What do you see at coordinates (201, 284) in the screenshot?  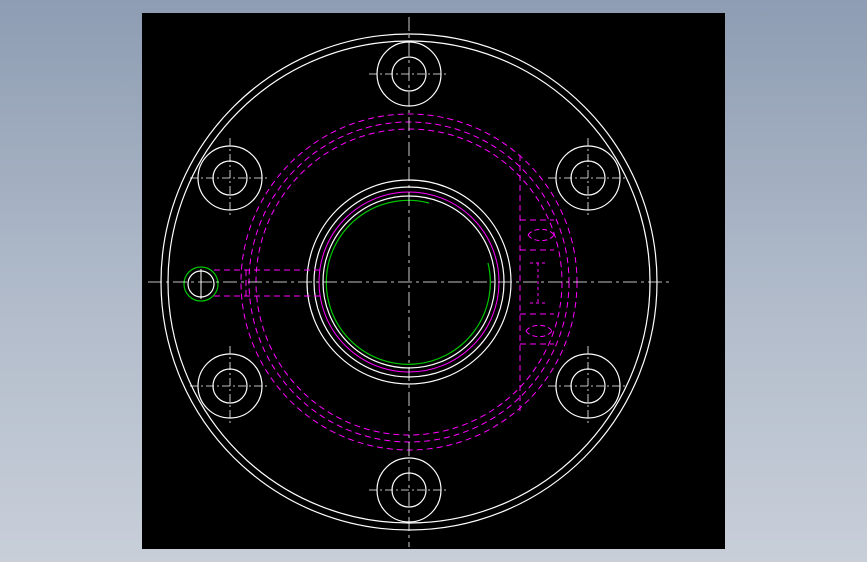 I see `side-port` at bounding box center [201, 284].